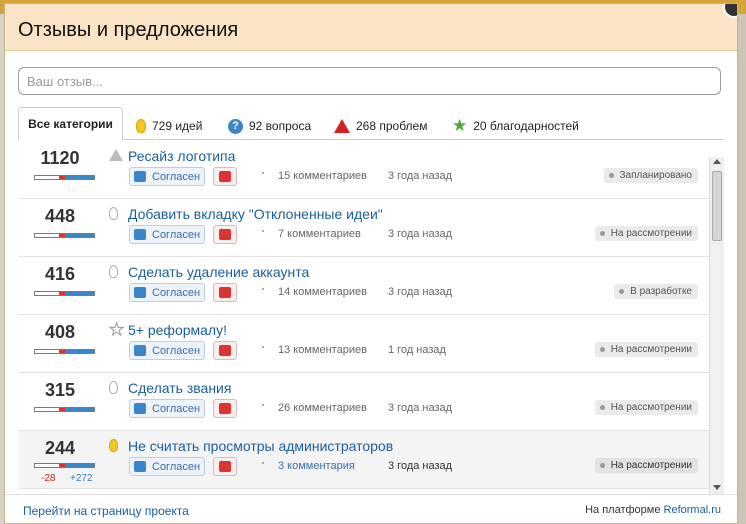 The width and height of the screenshot is (746, 524). I want to click on tab-questions: ? 92 вопроса, so click(269, 126).